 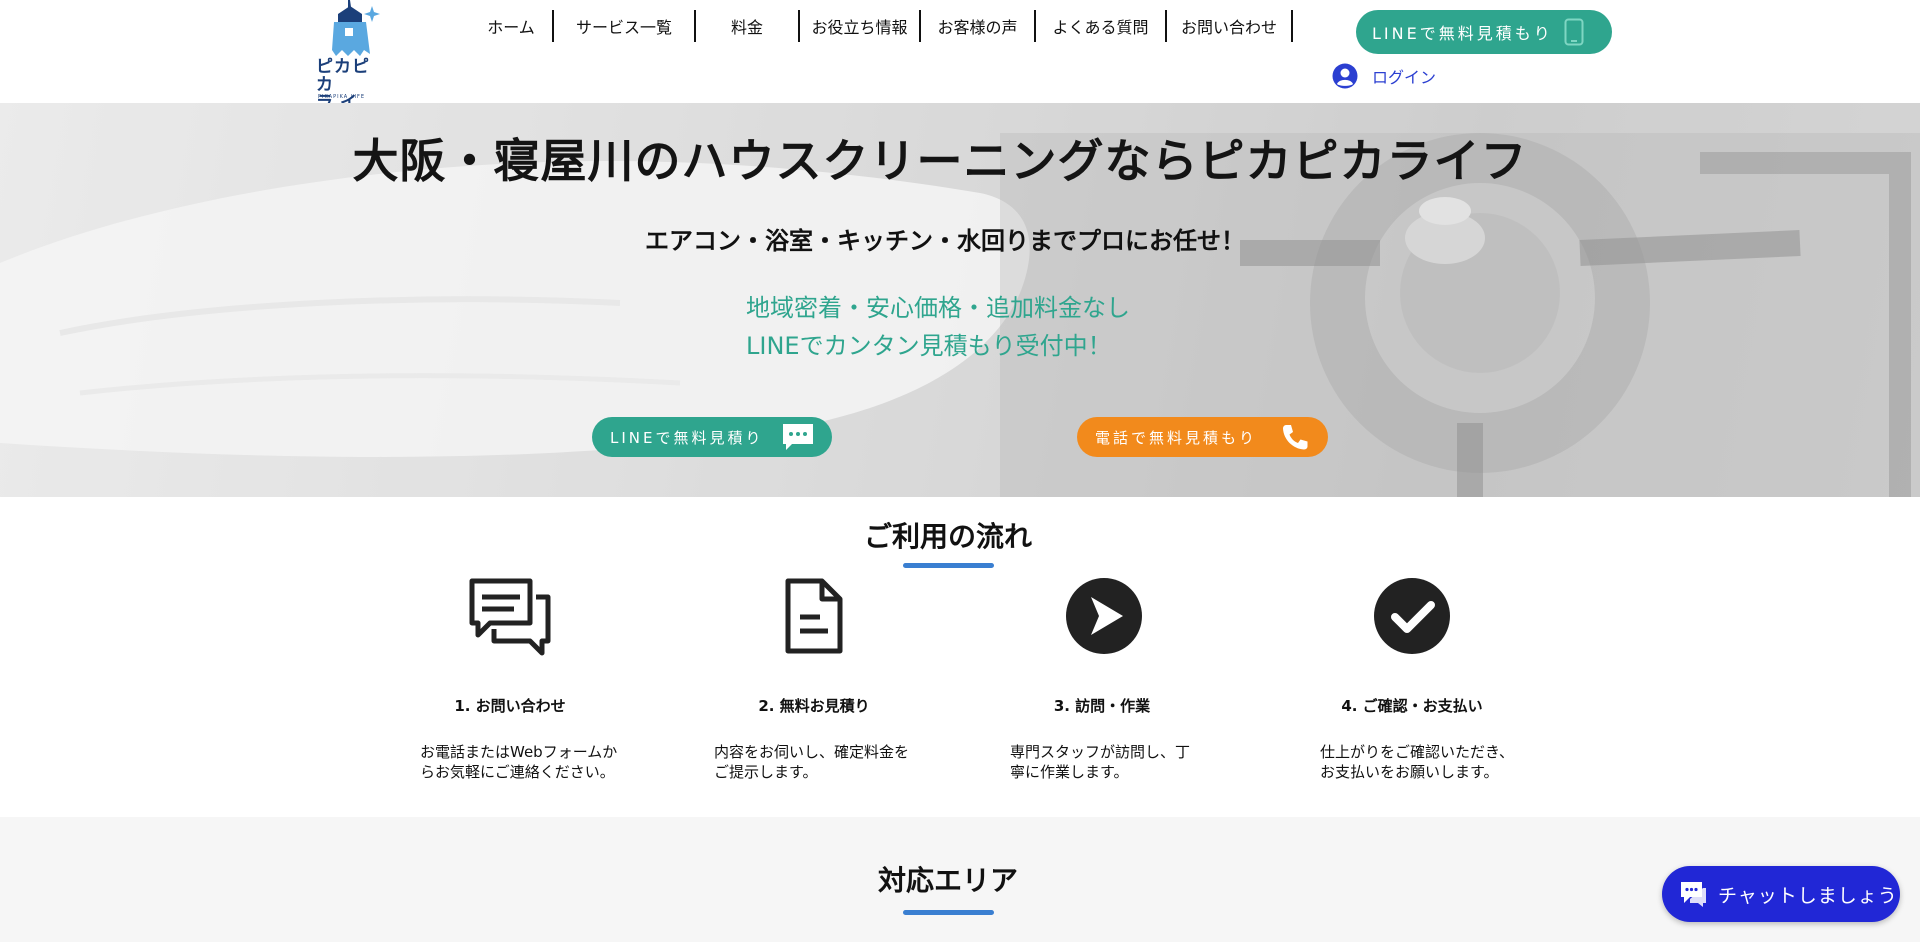 I want to click on header-line-estimate-button: LINEで無料見積もり, so click(x=1484, y=32).